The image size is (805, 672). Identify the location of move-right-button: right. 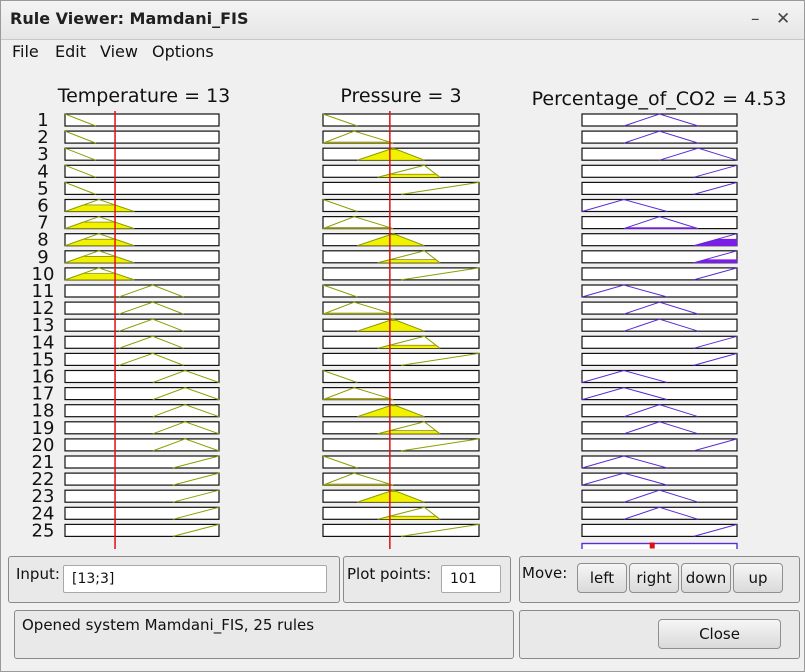
(654, 578).